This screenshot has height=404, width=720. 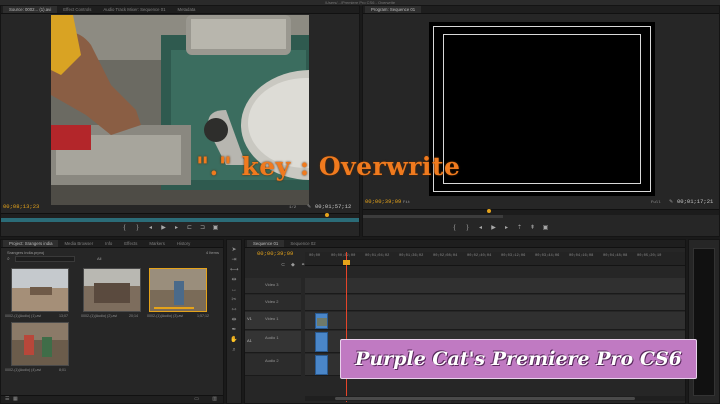 What do you see at coordinates (273, 342) in the screenshot?
I see `track-header-audio-1: Audio 1` at bounding box center [273, 342].